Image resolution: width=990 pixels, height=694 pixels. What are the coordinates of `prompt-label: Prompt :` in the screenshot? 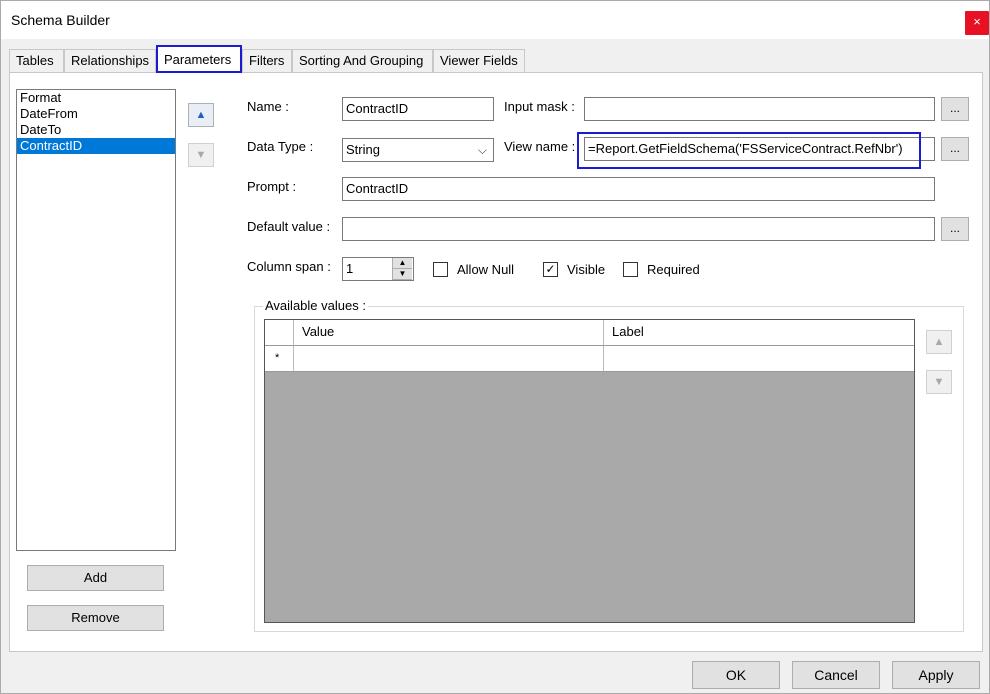 It's located at (272, 186).